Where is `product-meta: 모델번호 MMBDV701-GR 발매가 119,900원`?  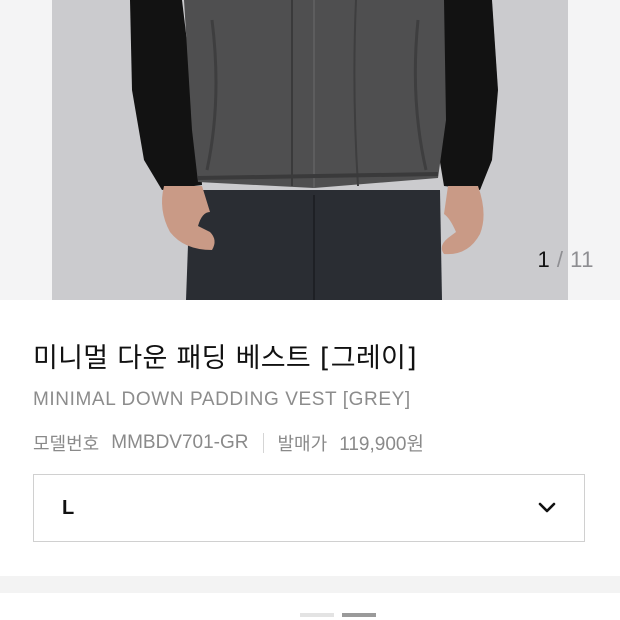 product-meta: 모델번호 MMBDV701-GR 발매가 119,900원 is located at coordinates (310, 442).